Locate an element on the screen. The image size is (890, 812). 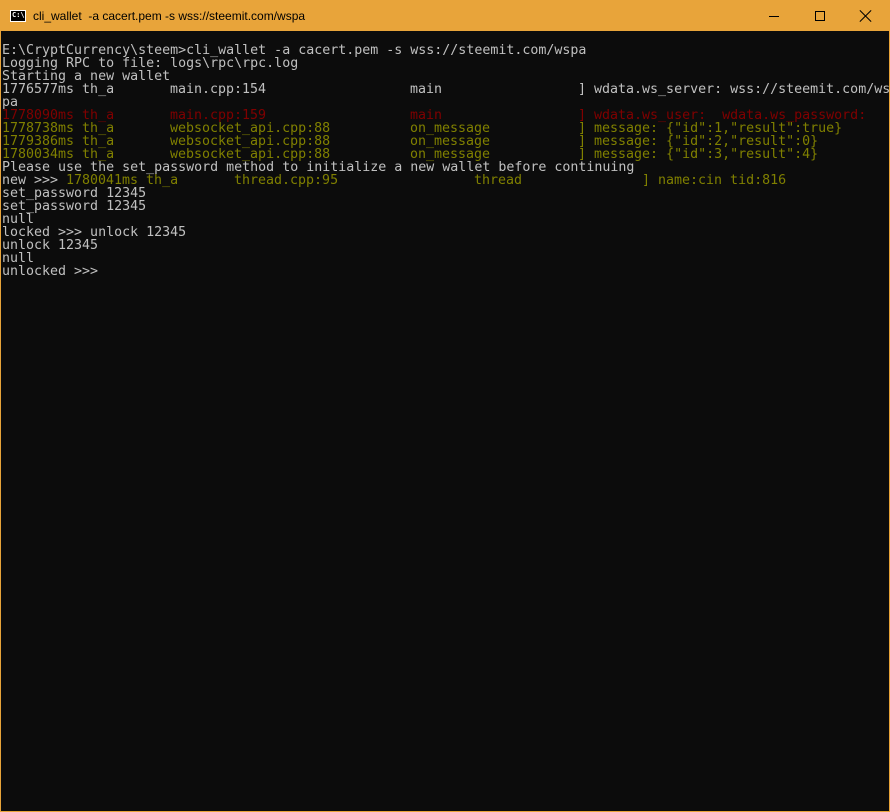
close-icon is located at coordinates (866, 16).